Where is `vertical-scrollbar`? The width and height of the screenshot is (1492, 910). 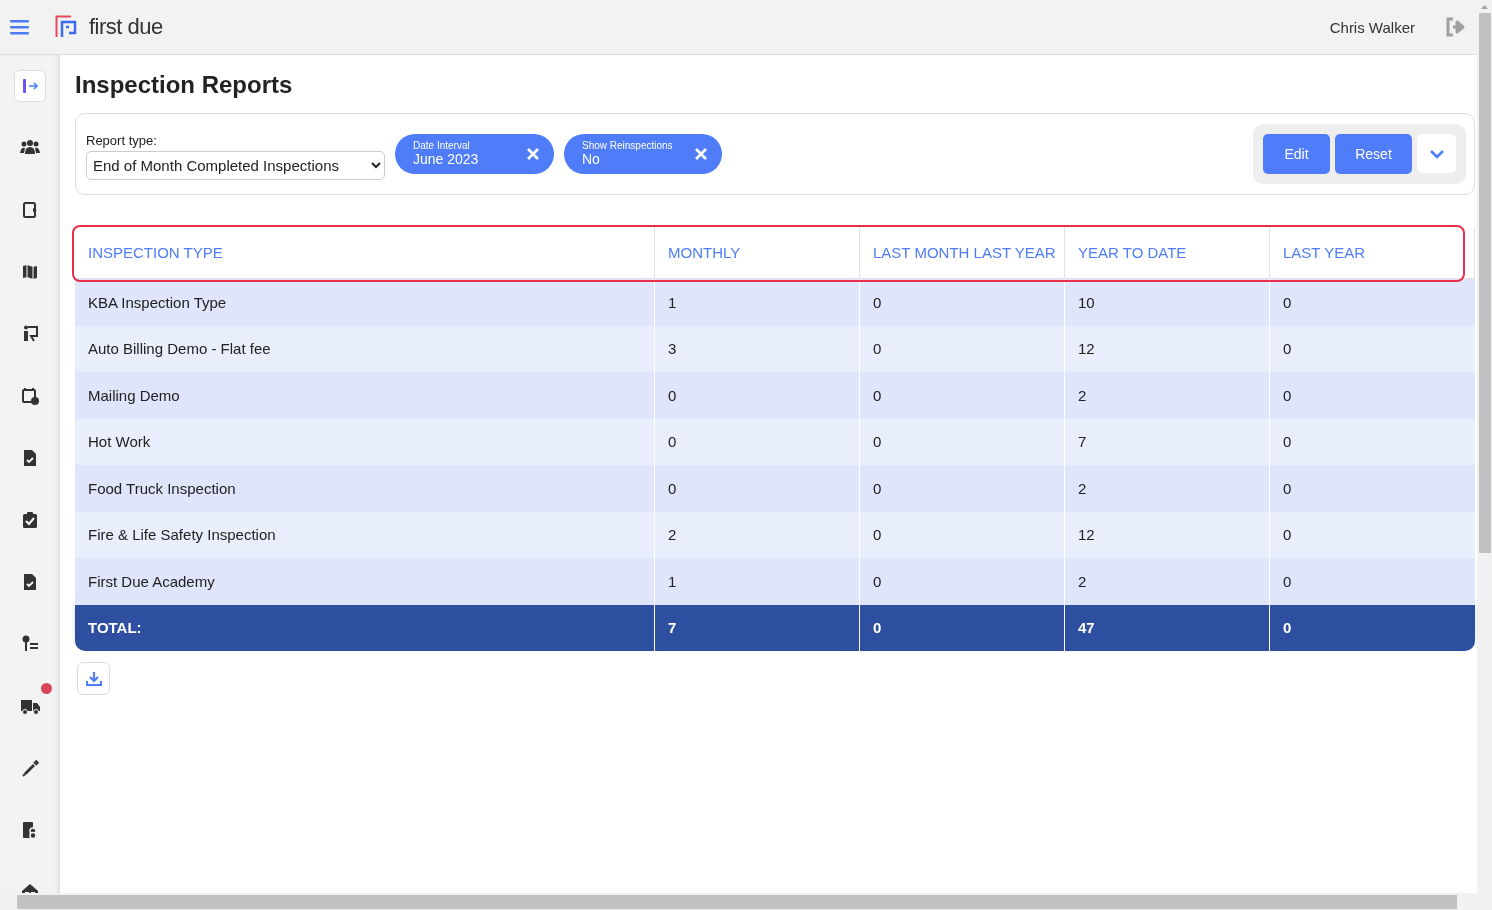 vertical-scrollbar is located at coordinates (1484, 446).